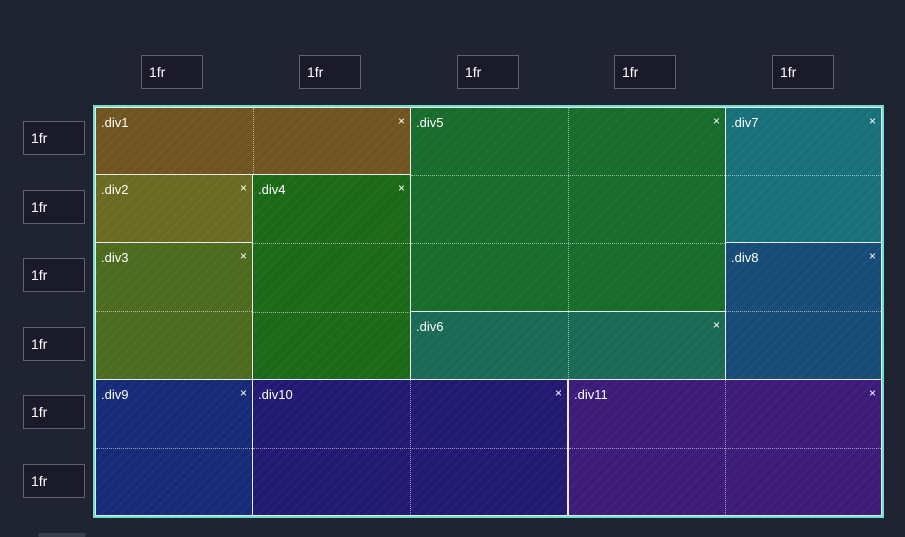 This screenshot has width=905, height=537. What do you see at coordinates (172, 72) in the screenshot?
I see `column-1-size-input` at bounding box center [172, 72].